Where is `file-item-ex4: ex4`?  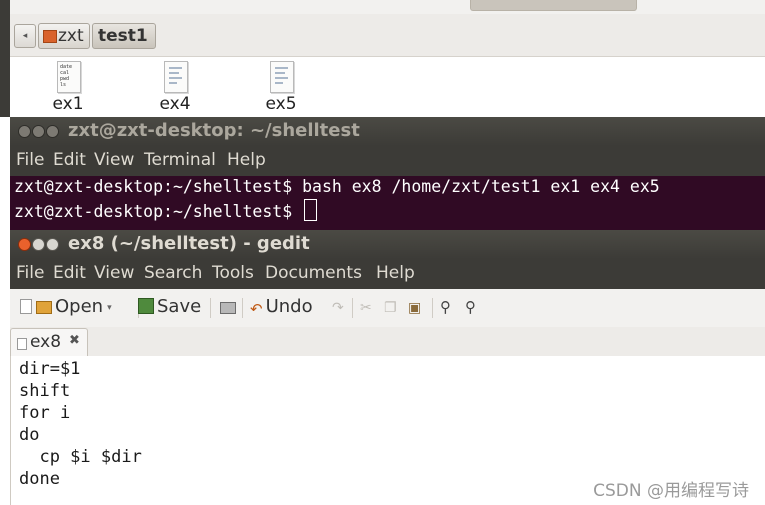 file-item-ex4: ex4 is located at coordinates (175, 89).